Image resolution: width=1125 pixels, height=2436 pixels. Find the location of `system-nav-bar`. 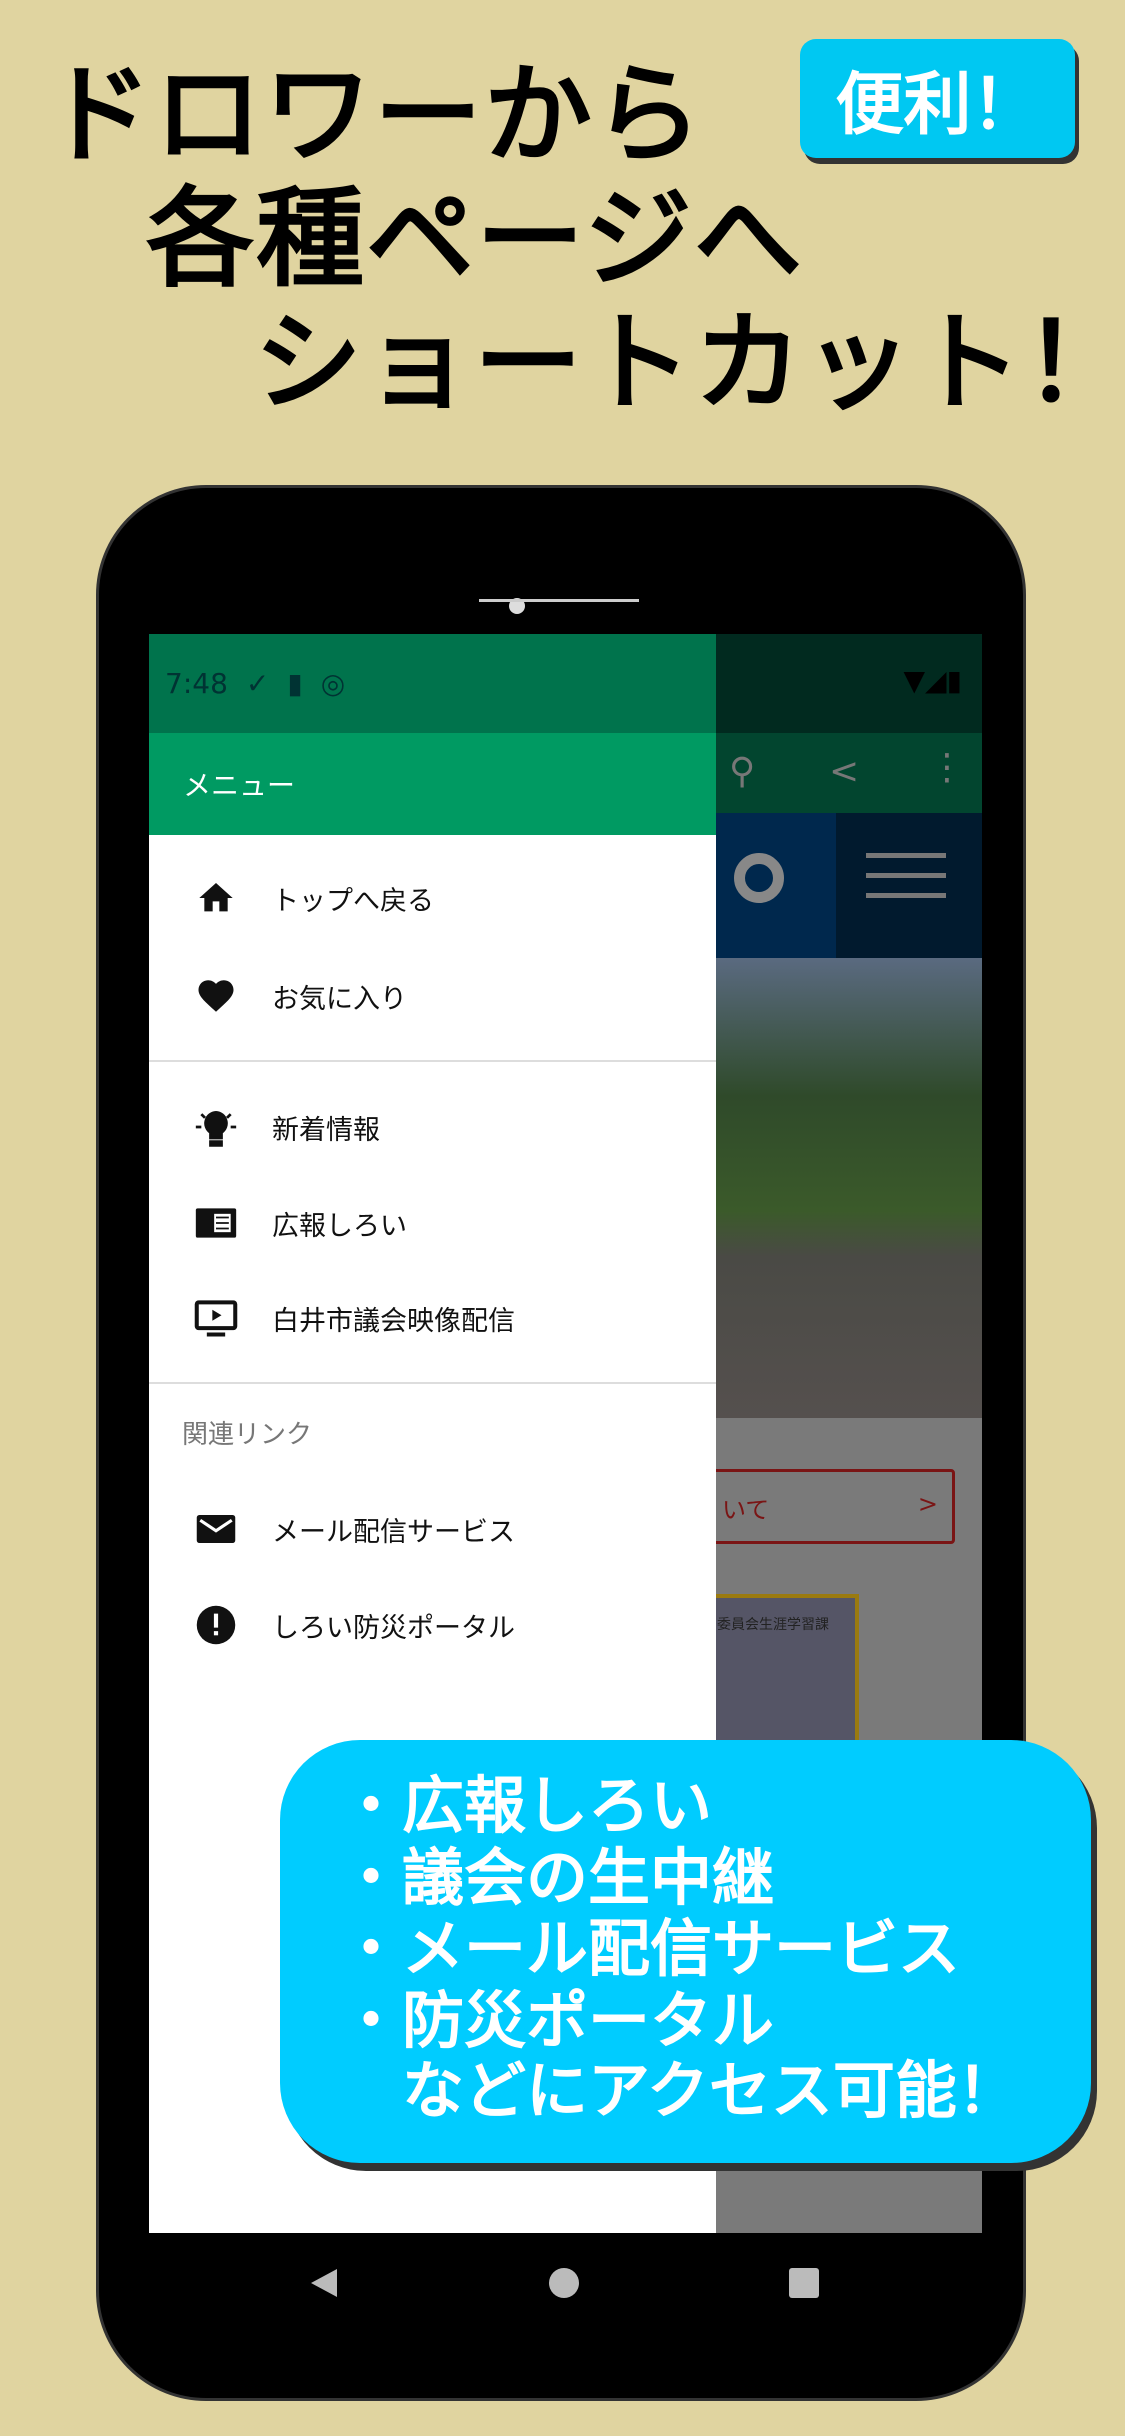

system-nav-bar is located at coordinates (565, 2283).